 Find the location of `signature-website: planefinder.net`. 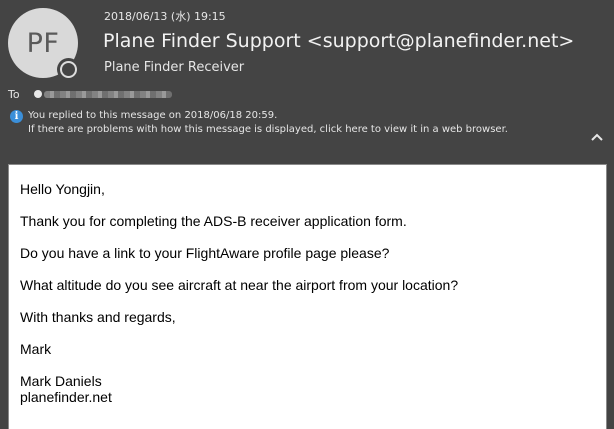

signature-website: planefinder.net is located at coordinates (66, 397).